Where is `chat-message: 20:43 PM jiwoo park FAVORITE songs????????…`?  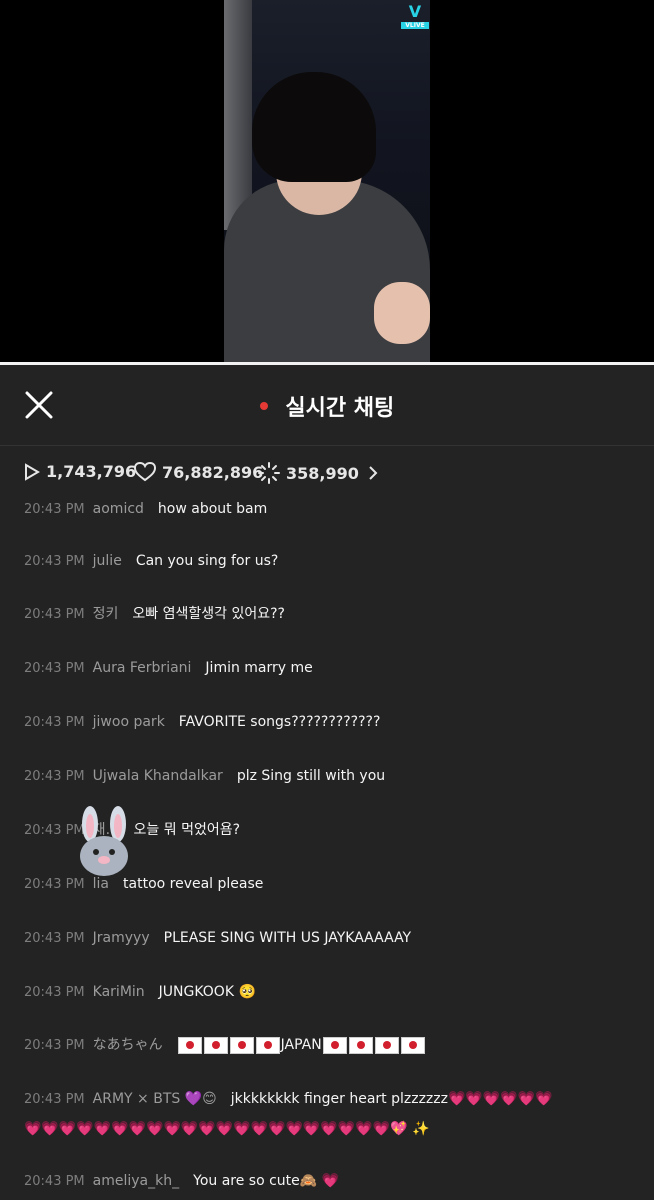 chat-message: 20:43 PM jiwoo park FAVORITE songs????????… is located at coordinates (327, 722).